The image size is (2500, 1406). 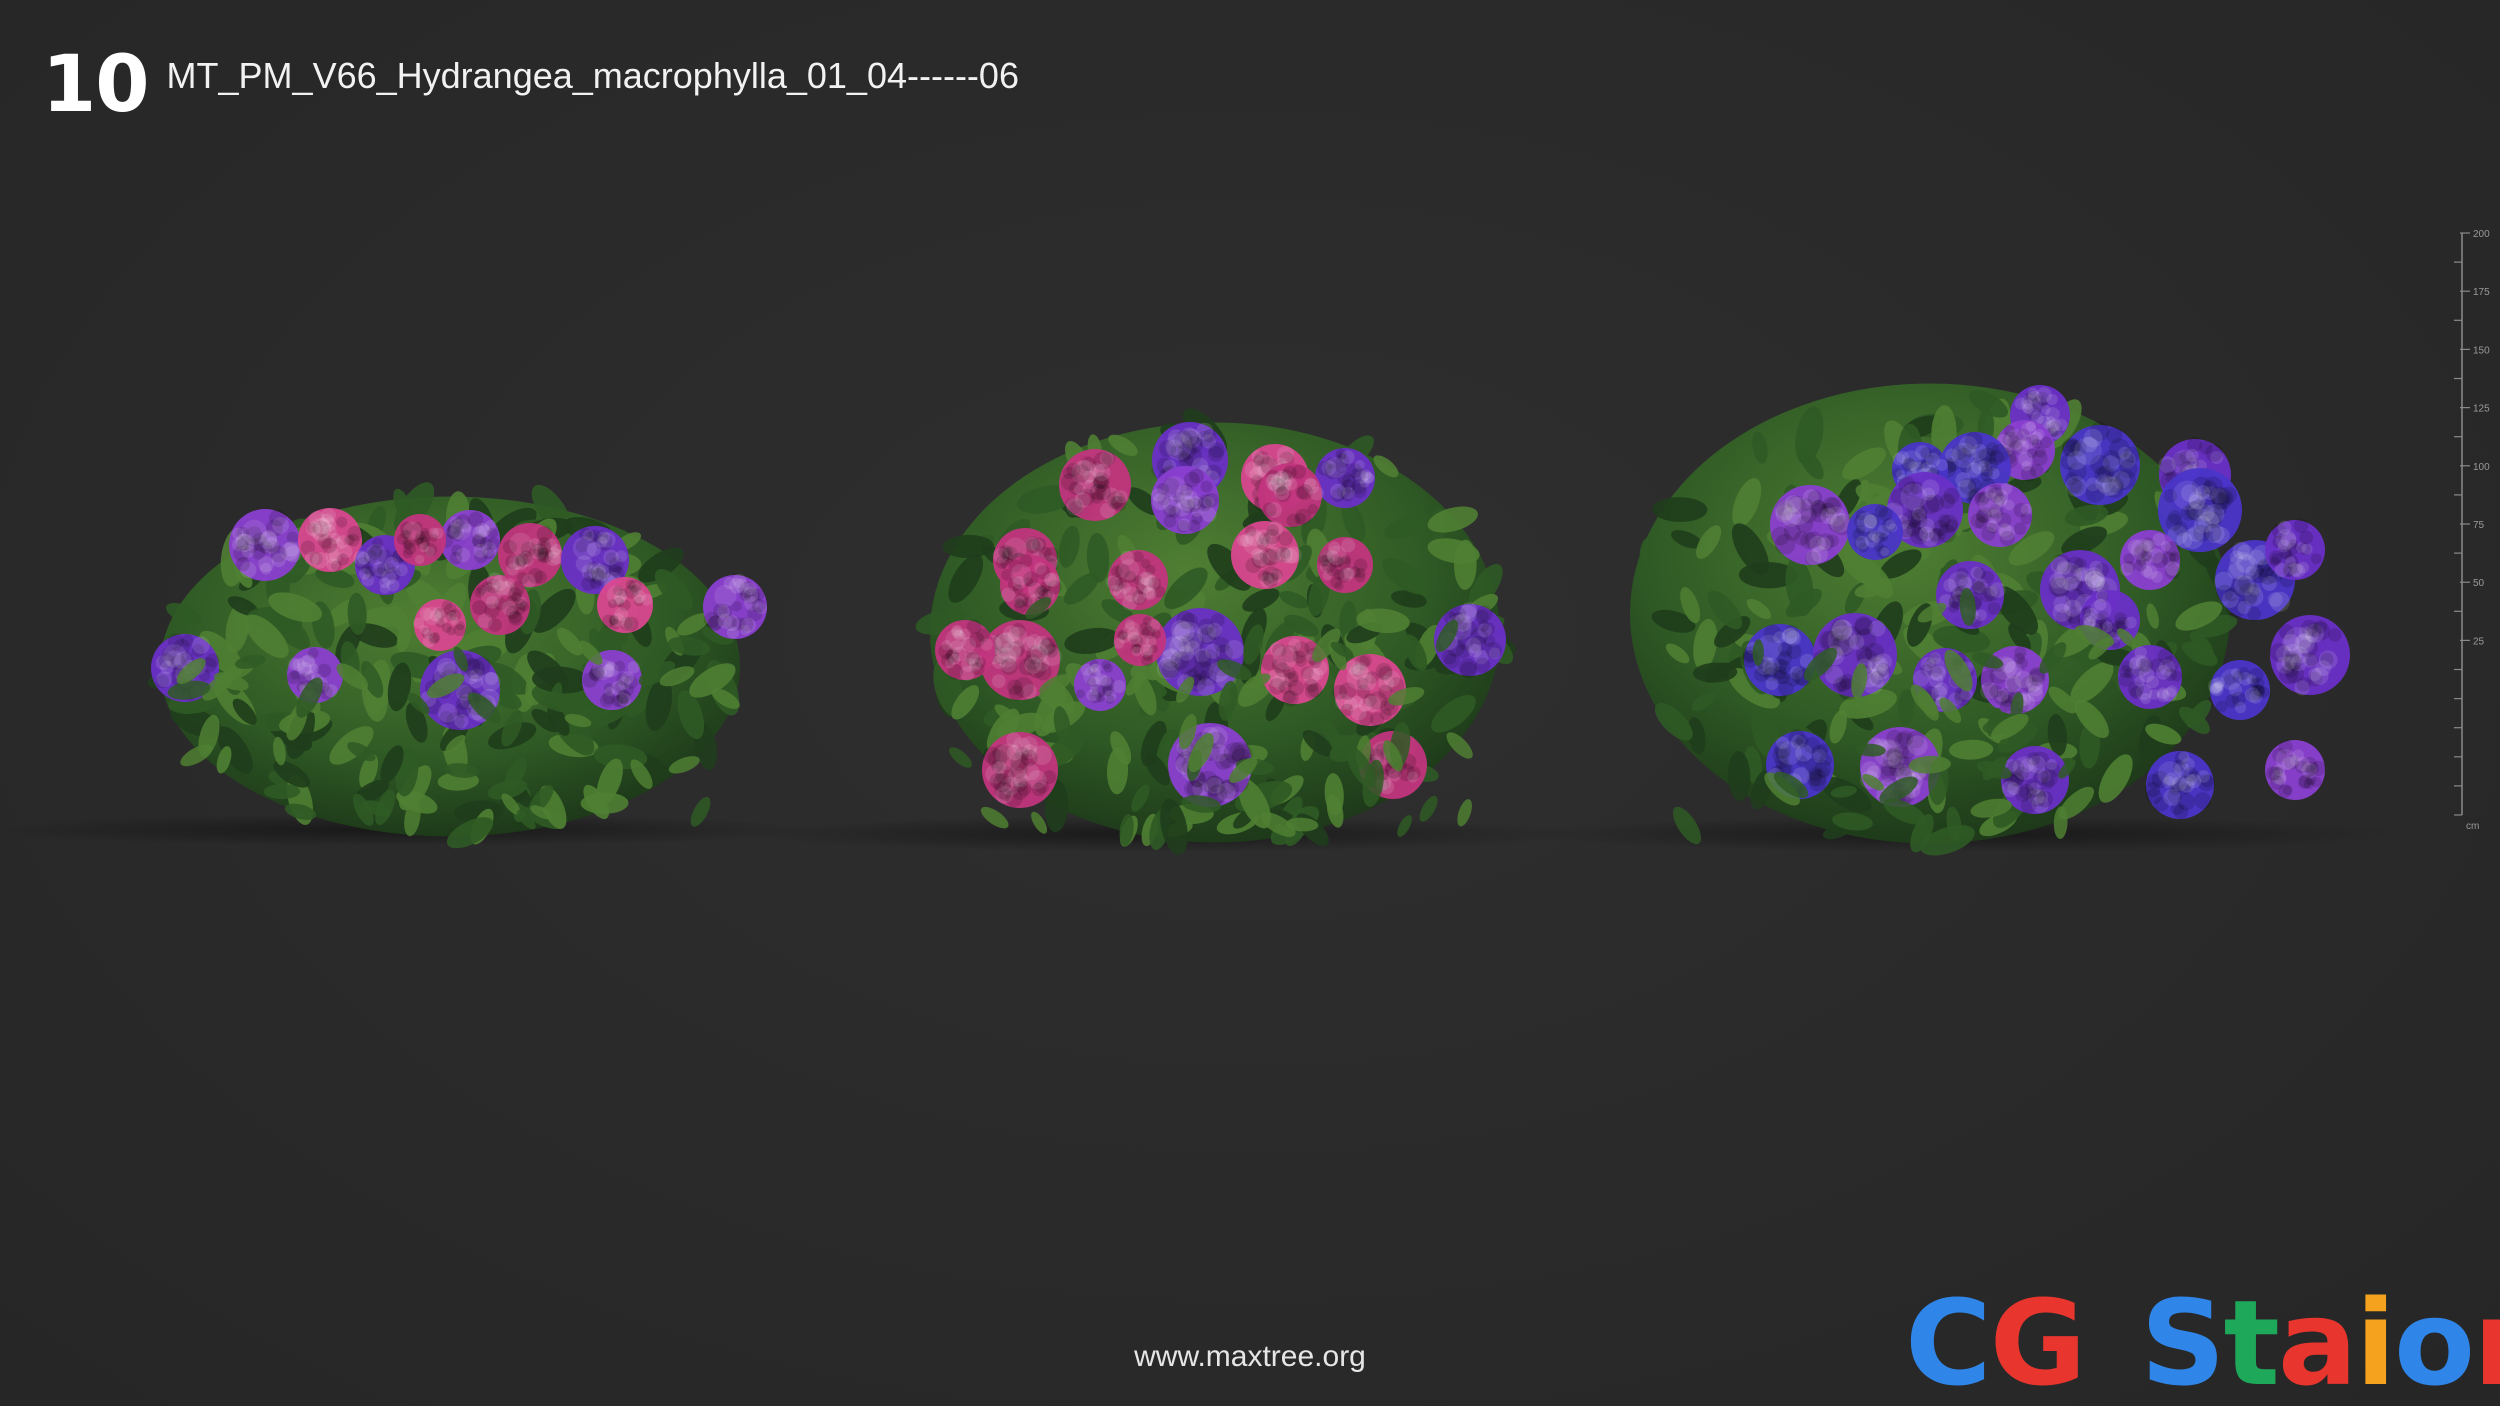 What do you see at coordinates (2479, 525) in the screenshot?
I see `scale-label: 75` at bounding box center [2479, 525].